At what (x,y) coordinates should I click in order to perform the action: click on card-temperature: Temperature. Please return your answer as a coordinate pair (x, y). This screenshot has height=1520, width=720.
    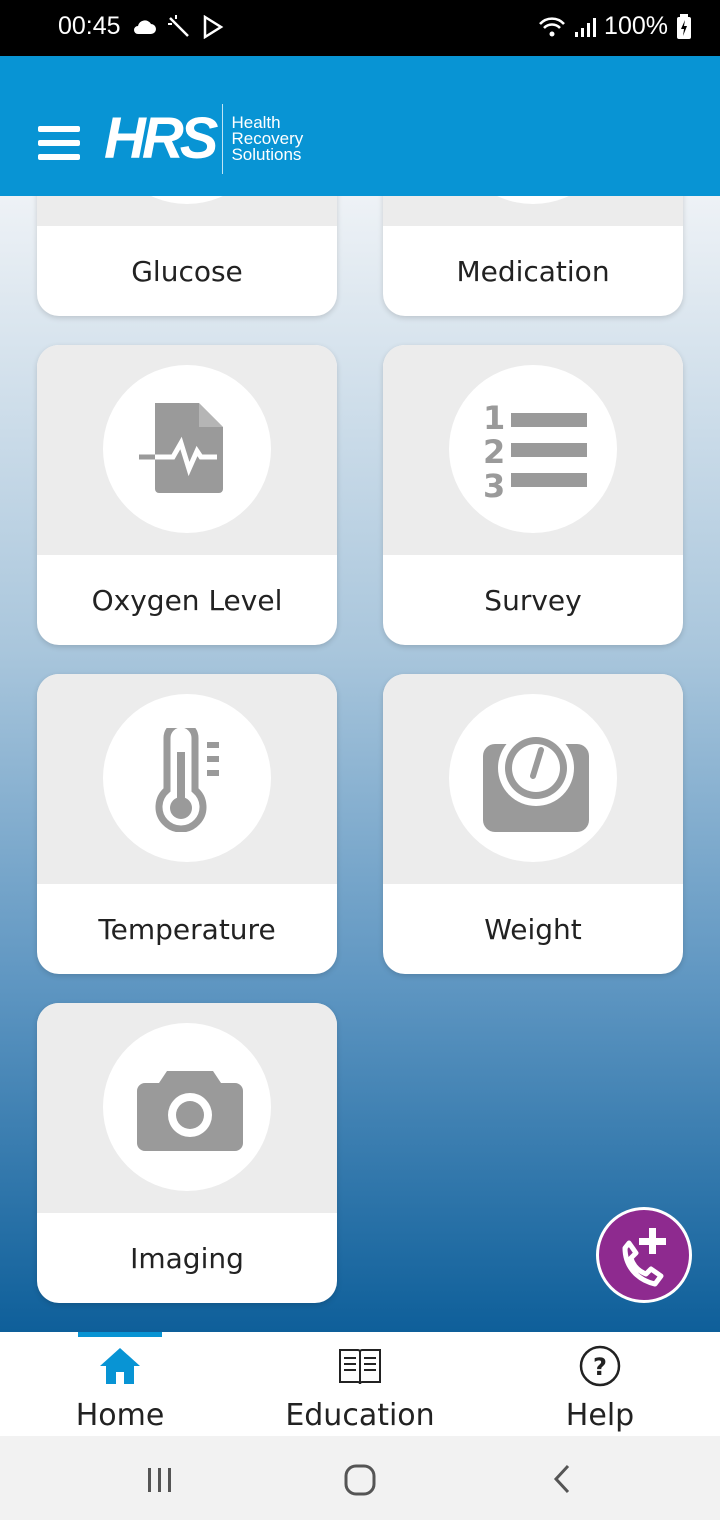
    Looking at the image, I should click on (187, 824).